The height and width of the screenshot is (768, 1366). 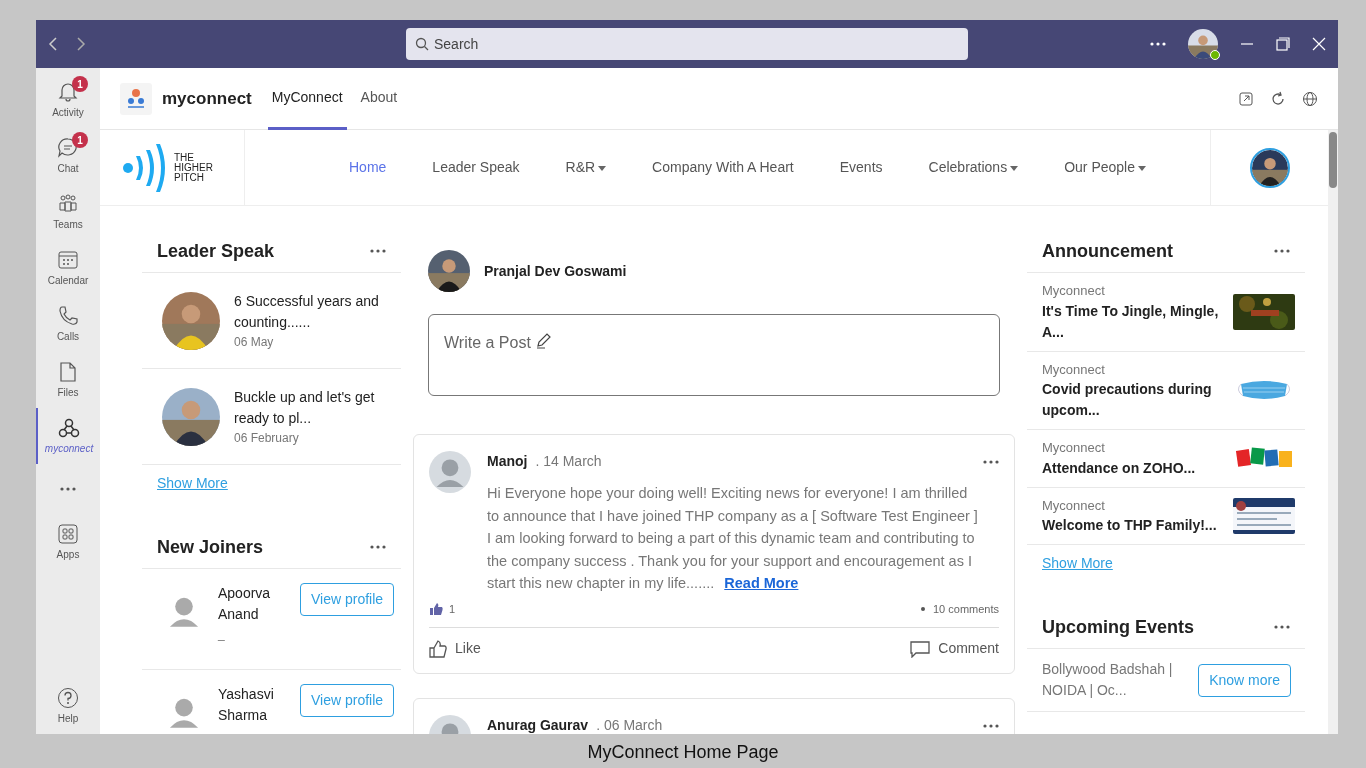 What do you see at coordinates (68, 315) in the screenshot?
I see `phone-icon` at bounding box center [68, 315].